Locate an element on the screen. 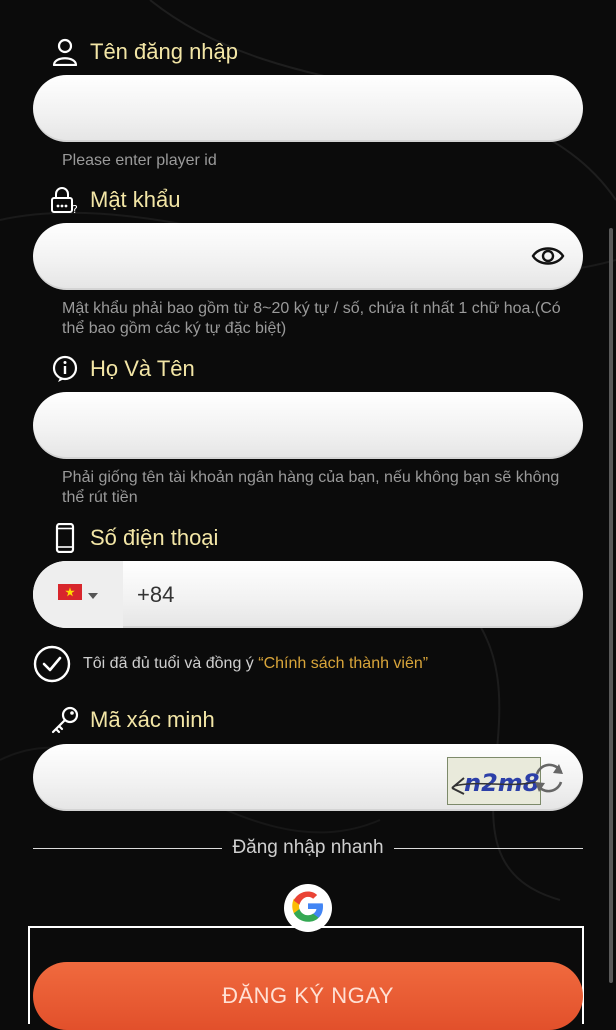 This screenshot has height=1030, width=616. phone-label-row: Số điện thoại is located at coordinates (134, 538).